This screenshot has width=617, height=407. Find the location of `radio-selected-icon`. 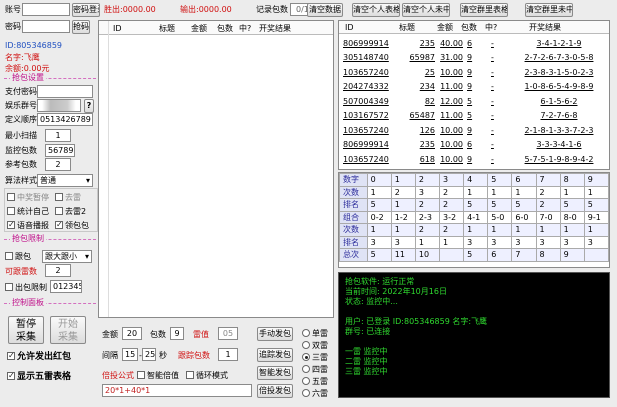

radio-selected-icon is located at coordinates (306, 356).